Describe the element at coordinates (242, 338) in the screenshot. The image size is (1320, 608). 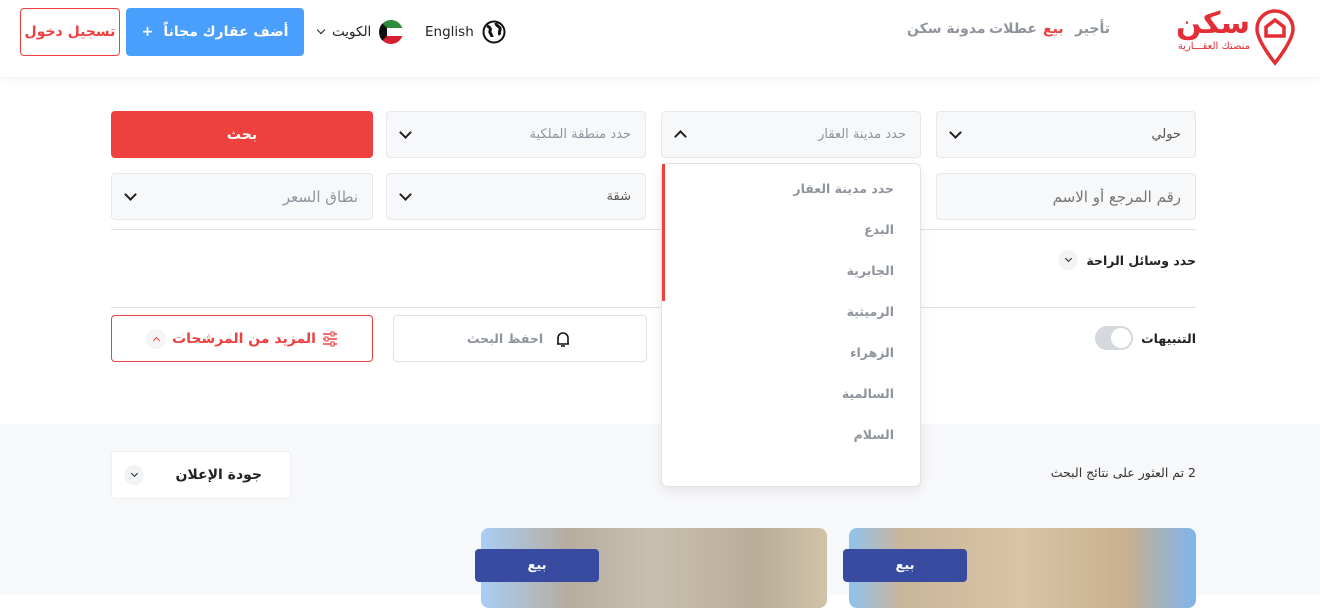
I see `more-filters-button: المزيد من المرشحات` at that location.